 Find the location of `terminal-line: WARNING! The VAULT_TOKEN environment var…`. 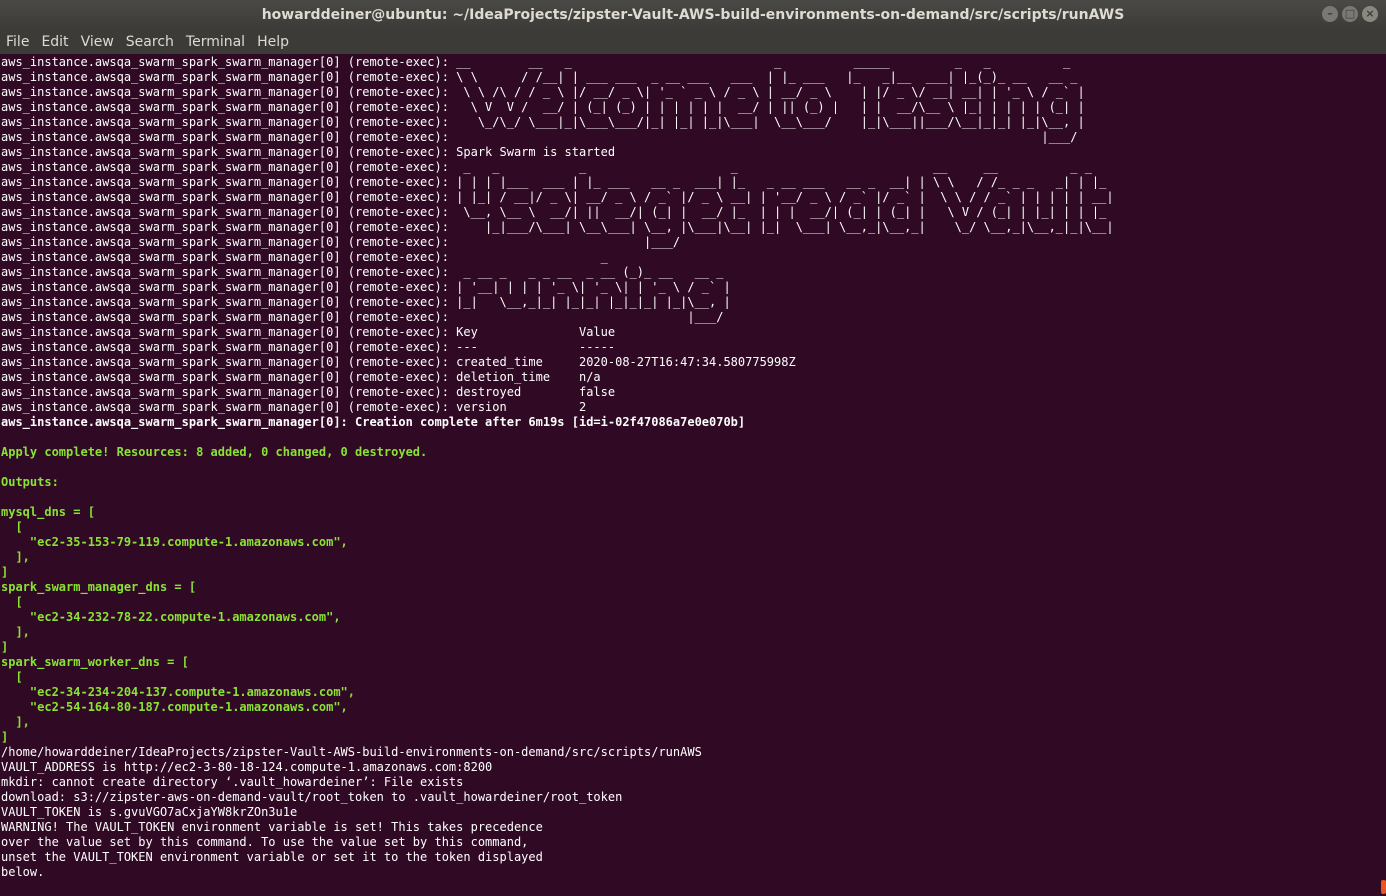

terminal-line: WARNING! The VAULT_TOKEN environment var… is located at coordinates (272, 827).